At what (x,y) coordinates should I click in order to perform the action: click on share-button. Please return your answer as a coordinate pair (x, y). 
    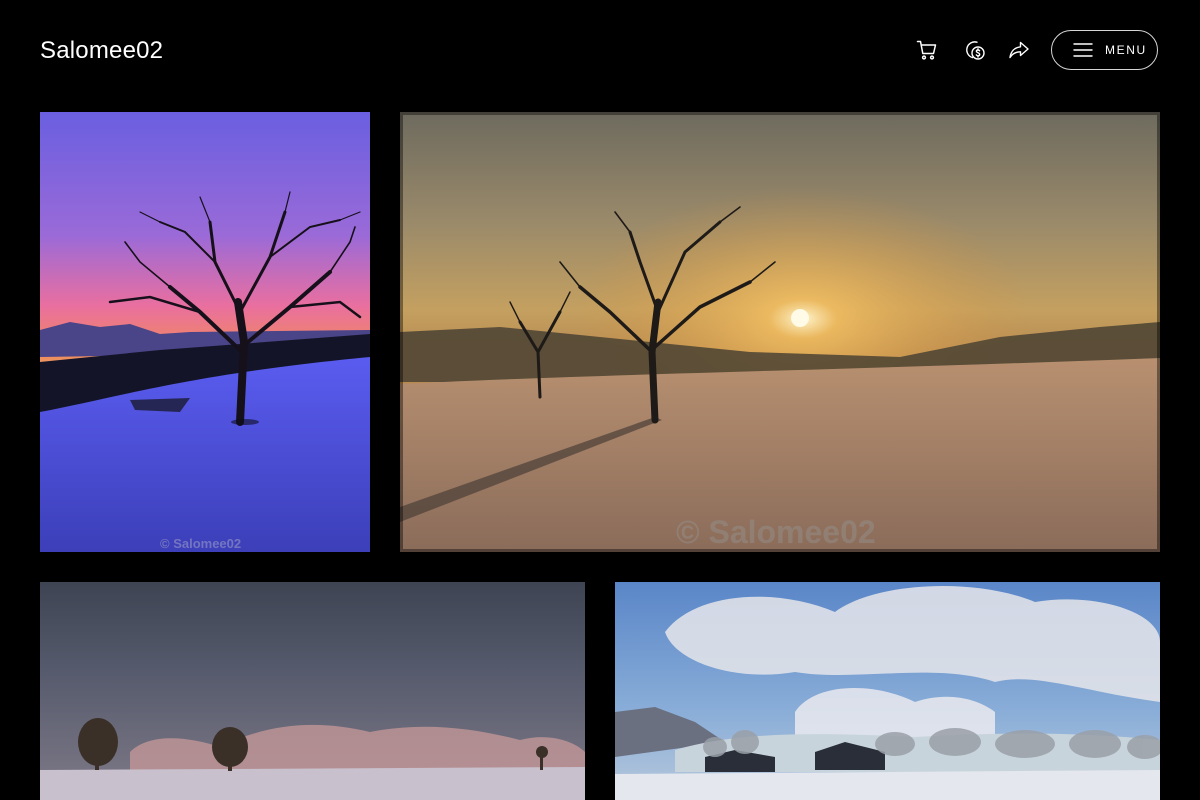
    Looking at the image, I should click on (1019, 50).